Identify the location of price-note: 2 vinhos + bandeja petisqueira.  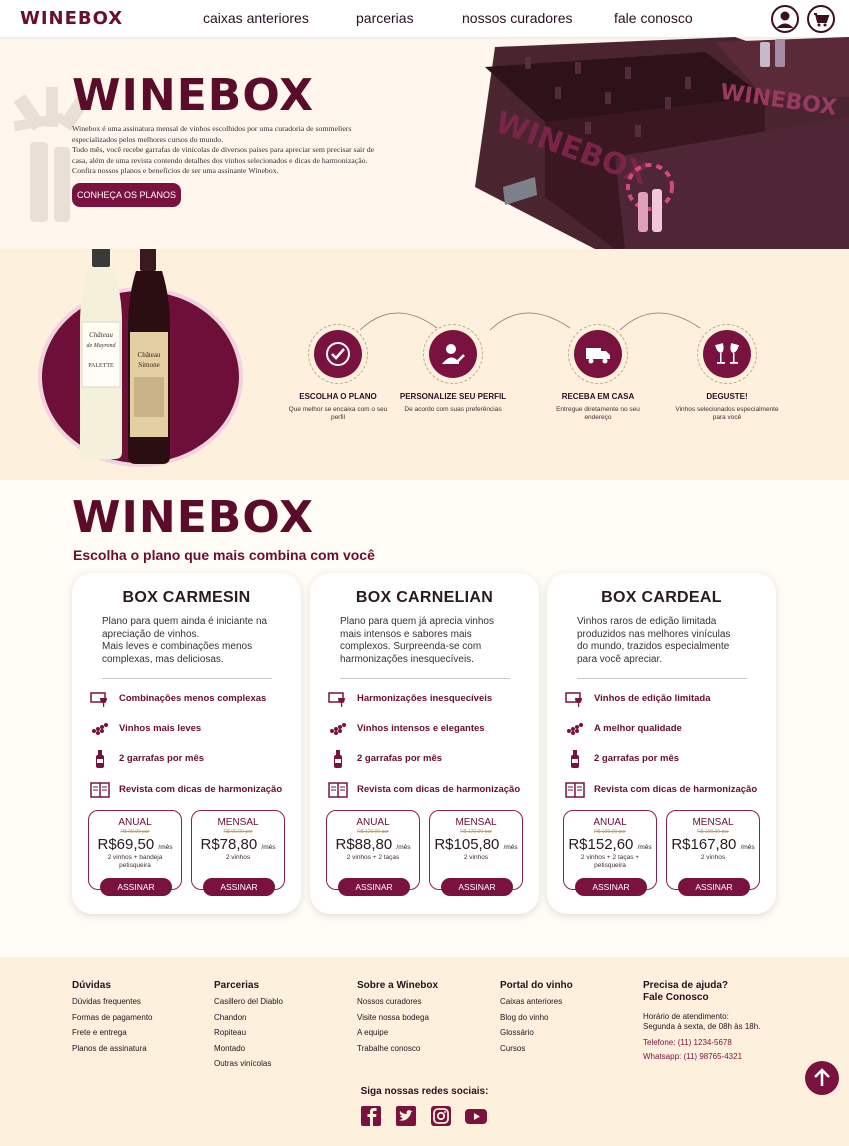
(135, 862).